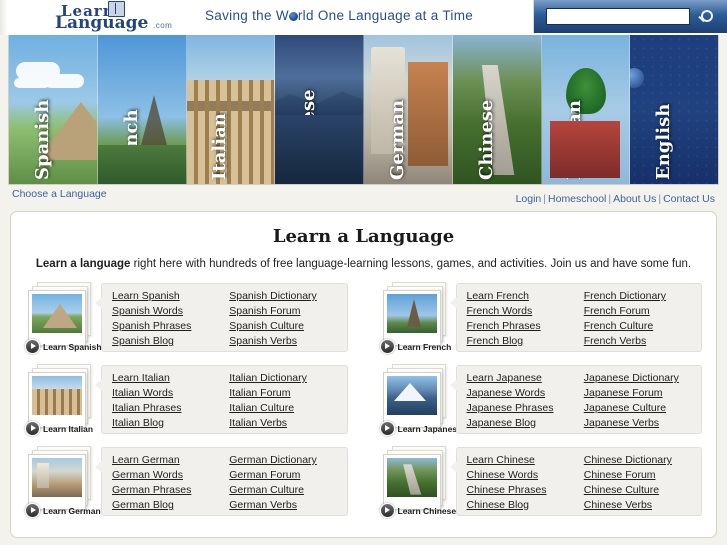  I want to click on link-italian-phrases: Italian Phrases, so click(166, 408).